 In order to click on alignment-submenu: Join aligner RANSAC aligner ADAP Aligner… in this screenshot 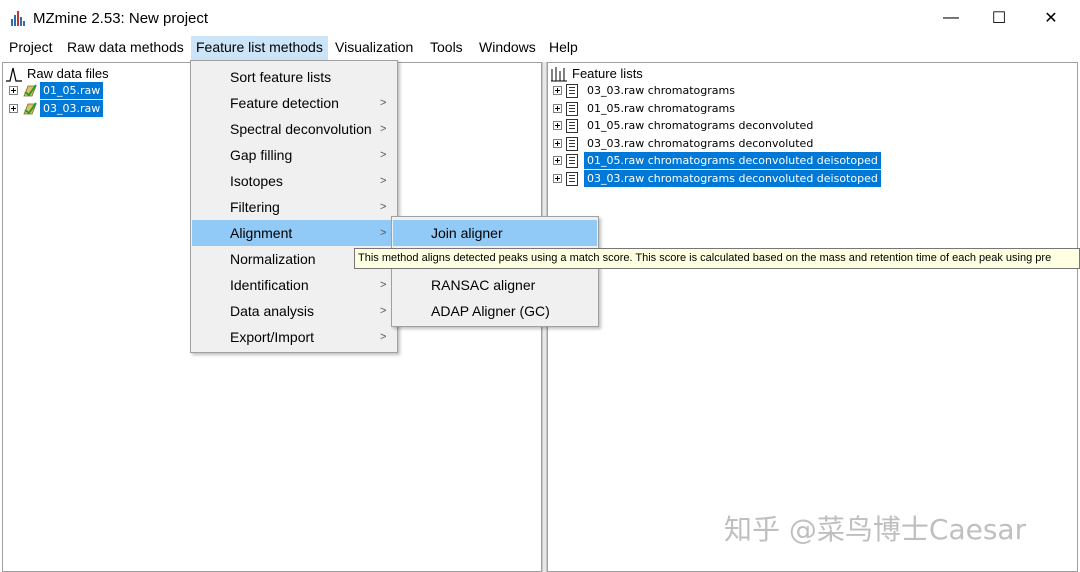, I will do `click(495, 271)`.